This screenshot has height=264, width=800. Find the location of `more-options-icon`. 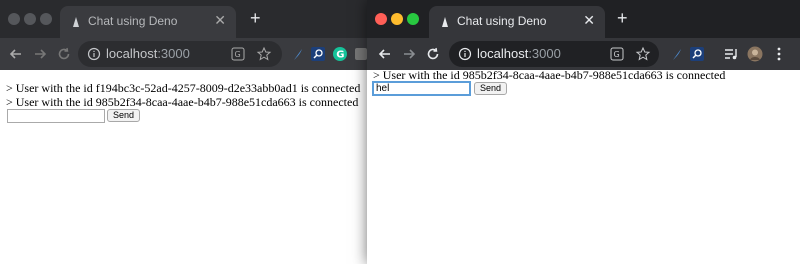

more-options-icon is located at coordinates (779, 54).